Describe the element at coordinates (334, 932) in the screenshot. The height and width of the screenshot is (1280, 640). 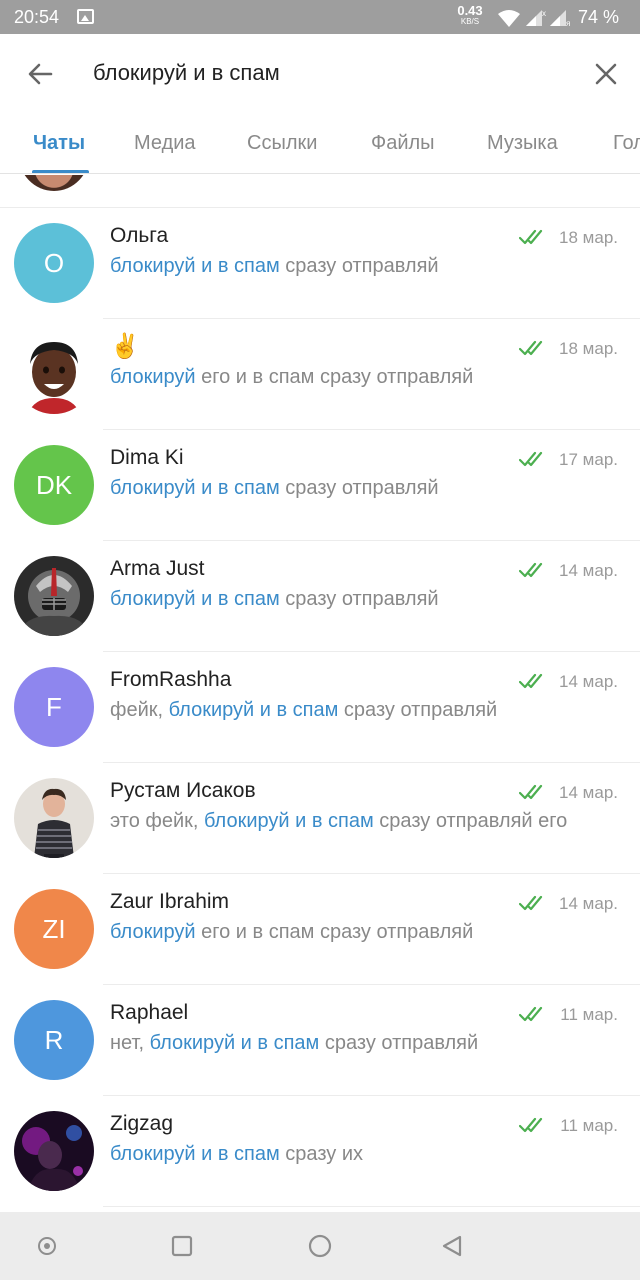
I see `message-suffix: его и в спам сразу отправляй` at that location.